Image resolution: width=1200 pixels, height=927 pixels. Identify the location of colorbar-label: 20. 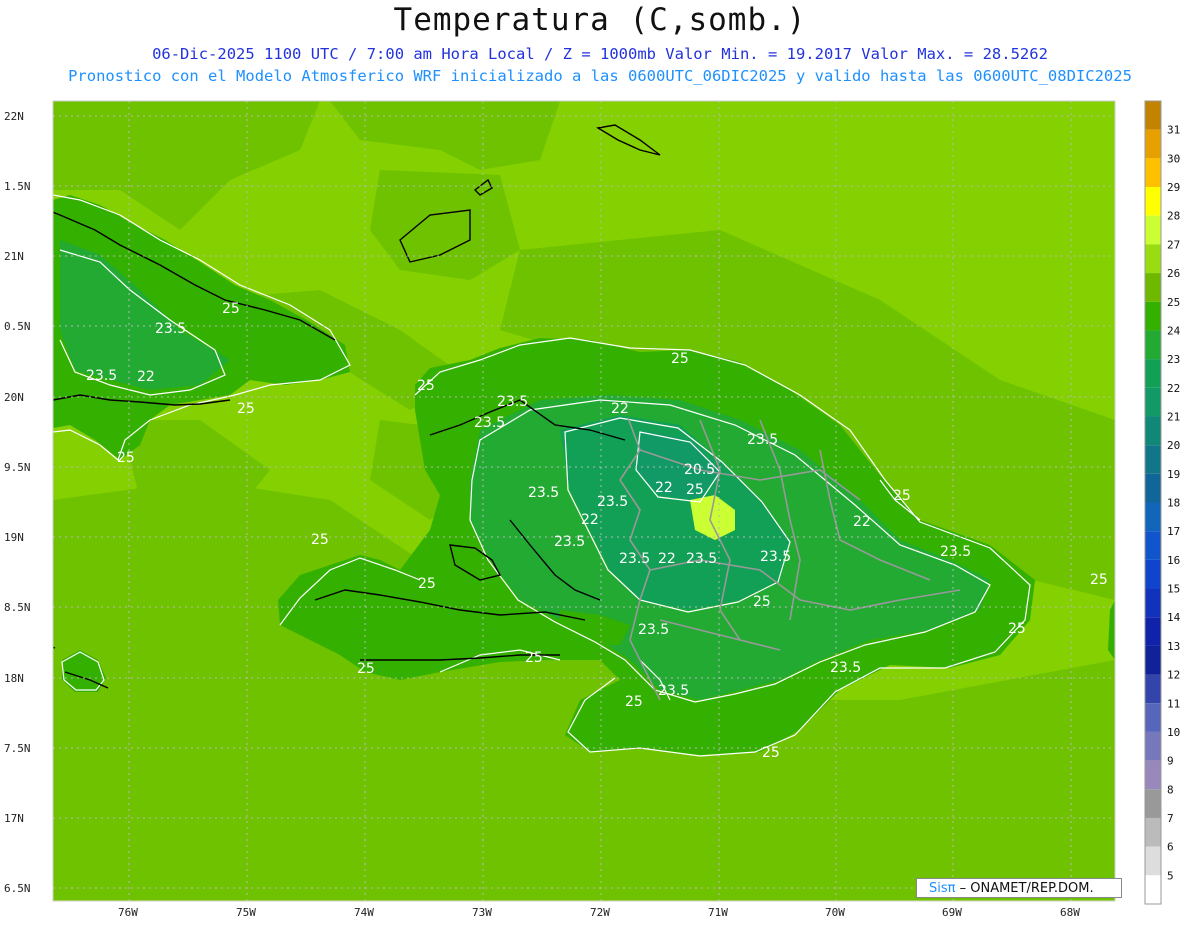
(1173, 445).